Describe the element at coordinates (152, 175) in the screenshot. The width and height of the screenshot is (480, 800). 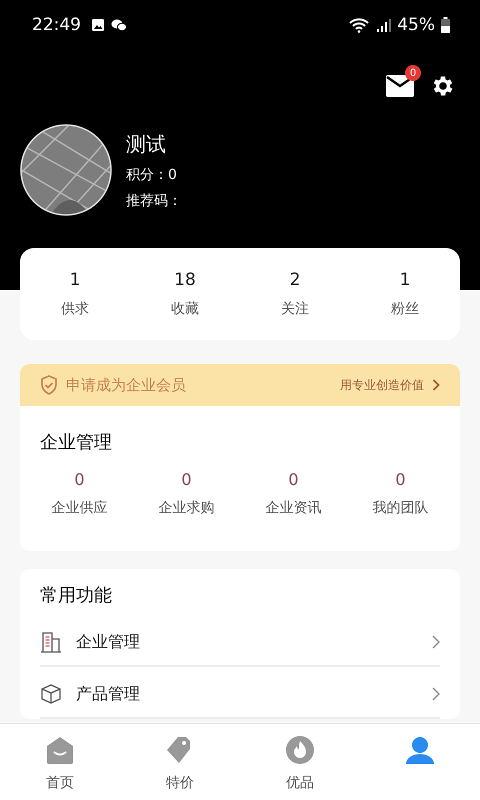
I see `points-label: 积分：0` at that location.